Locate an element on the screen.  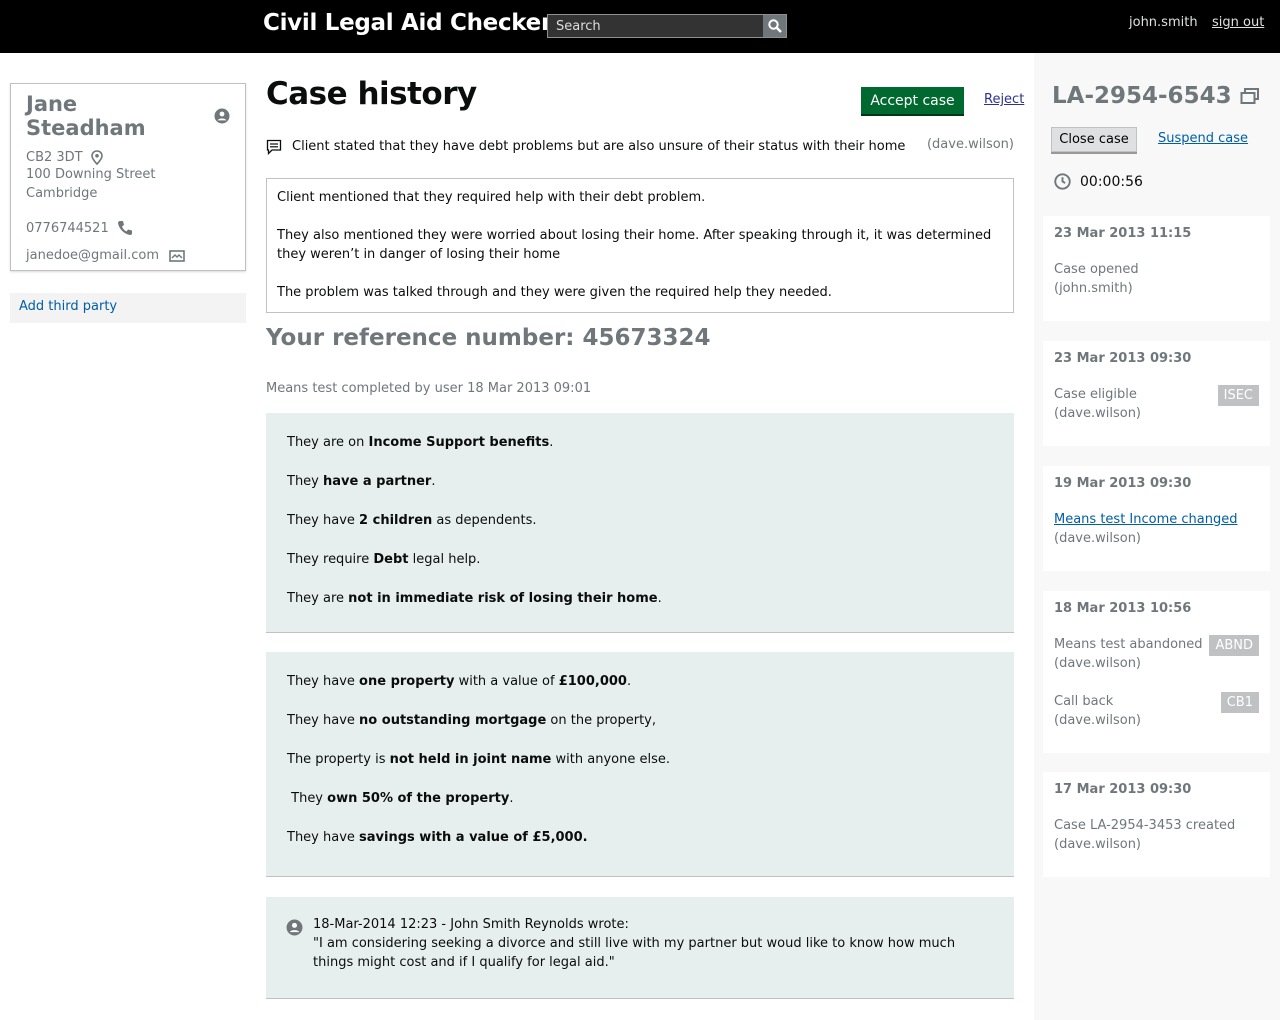
search-icon is located at coordinates (774, 26).